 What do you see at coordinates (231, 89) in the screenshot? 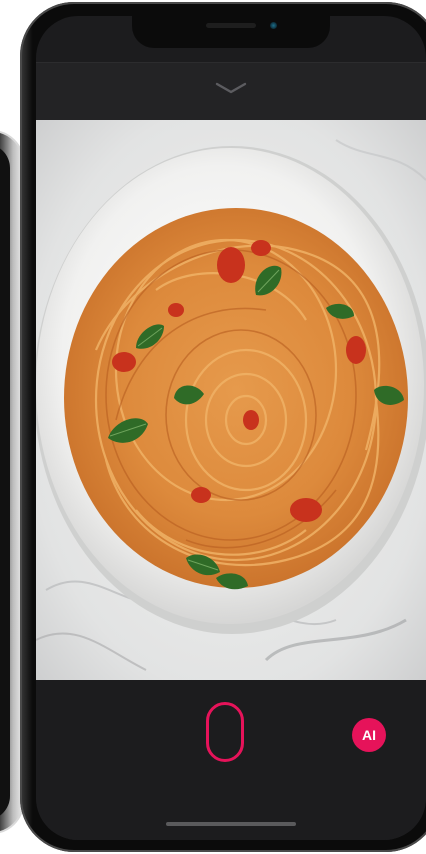
I see `chevron-down-icon` at bounding box center [231, 89].